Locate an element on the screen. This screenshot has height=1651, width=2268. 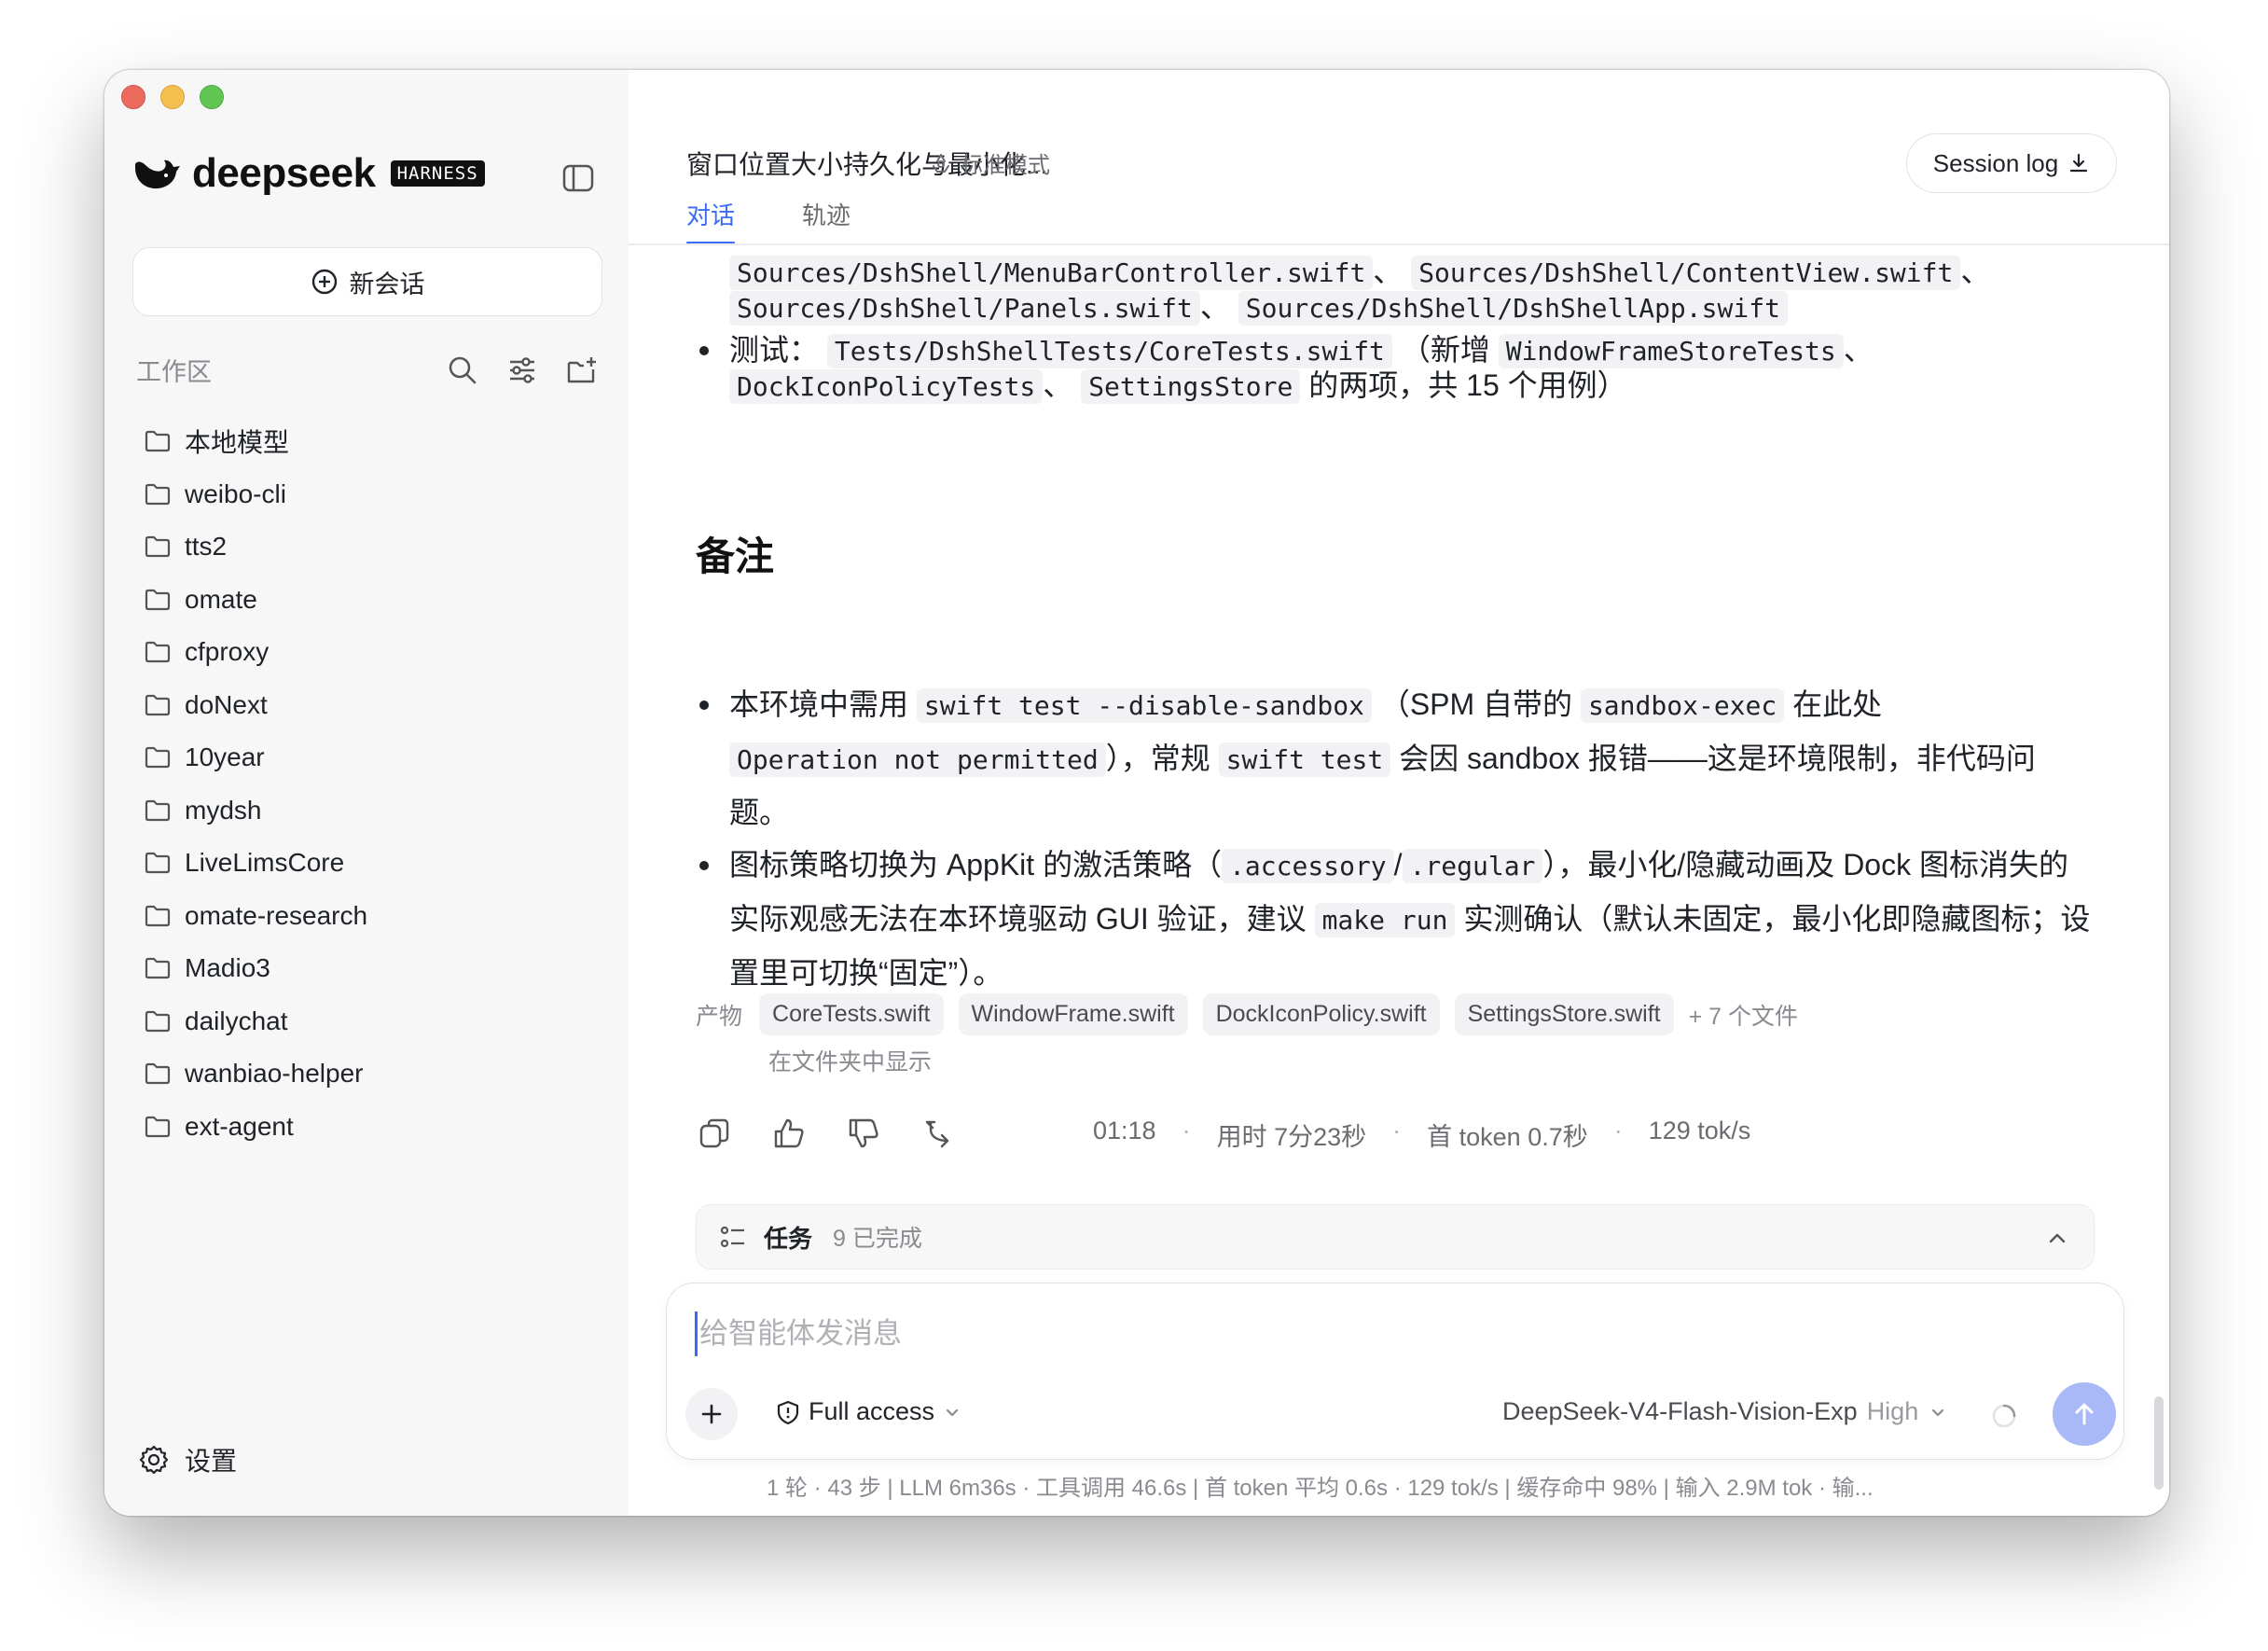
task-count: 9 已完成 is located at coordinates (877, 1239).